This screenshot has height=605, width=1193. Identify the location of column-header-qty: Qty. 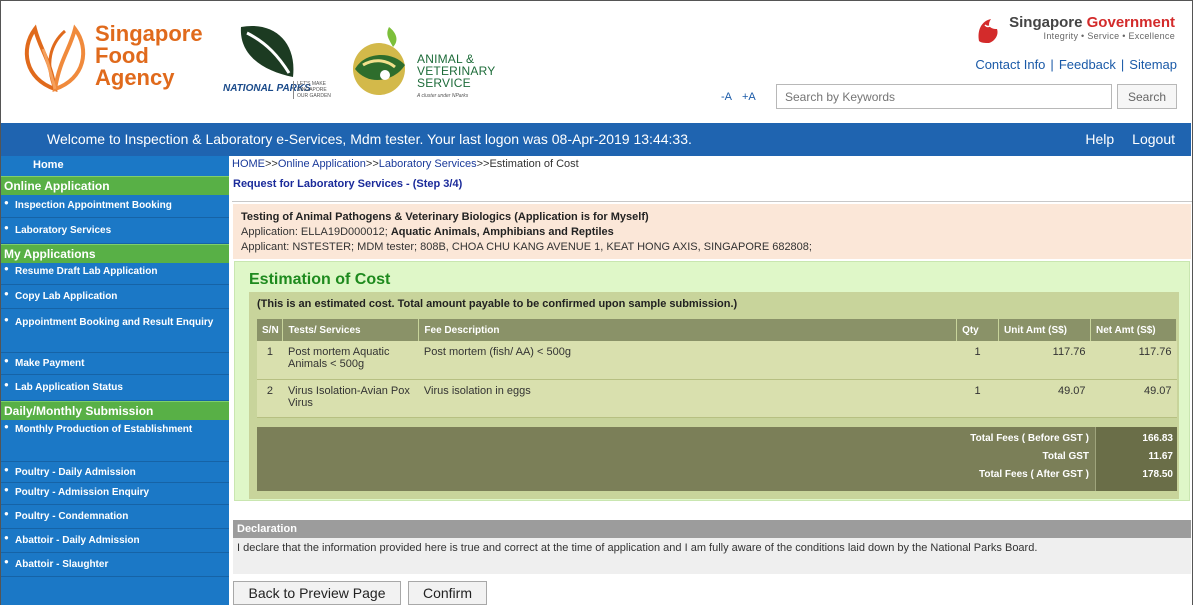
(978, 330).